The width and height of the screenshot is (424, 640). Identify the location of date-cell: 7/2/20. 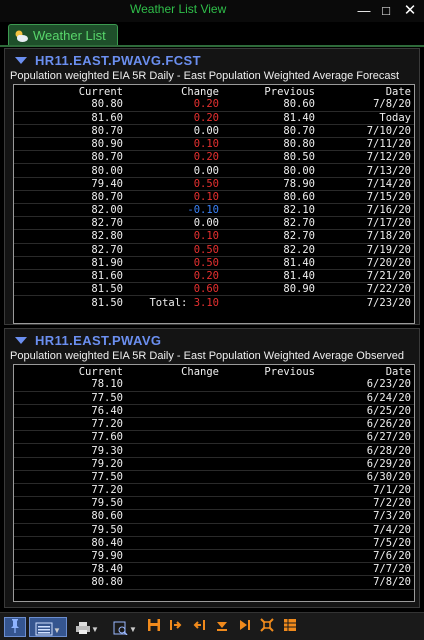
(366, 503).